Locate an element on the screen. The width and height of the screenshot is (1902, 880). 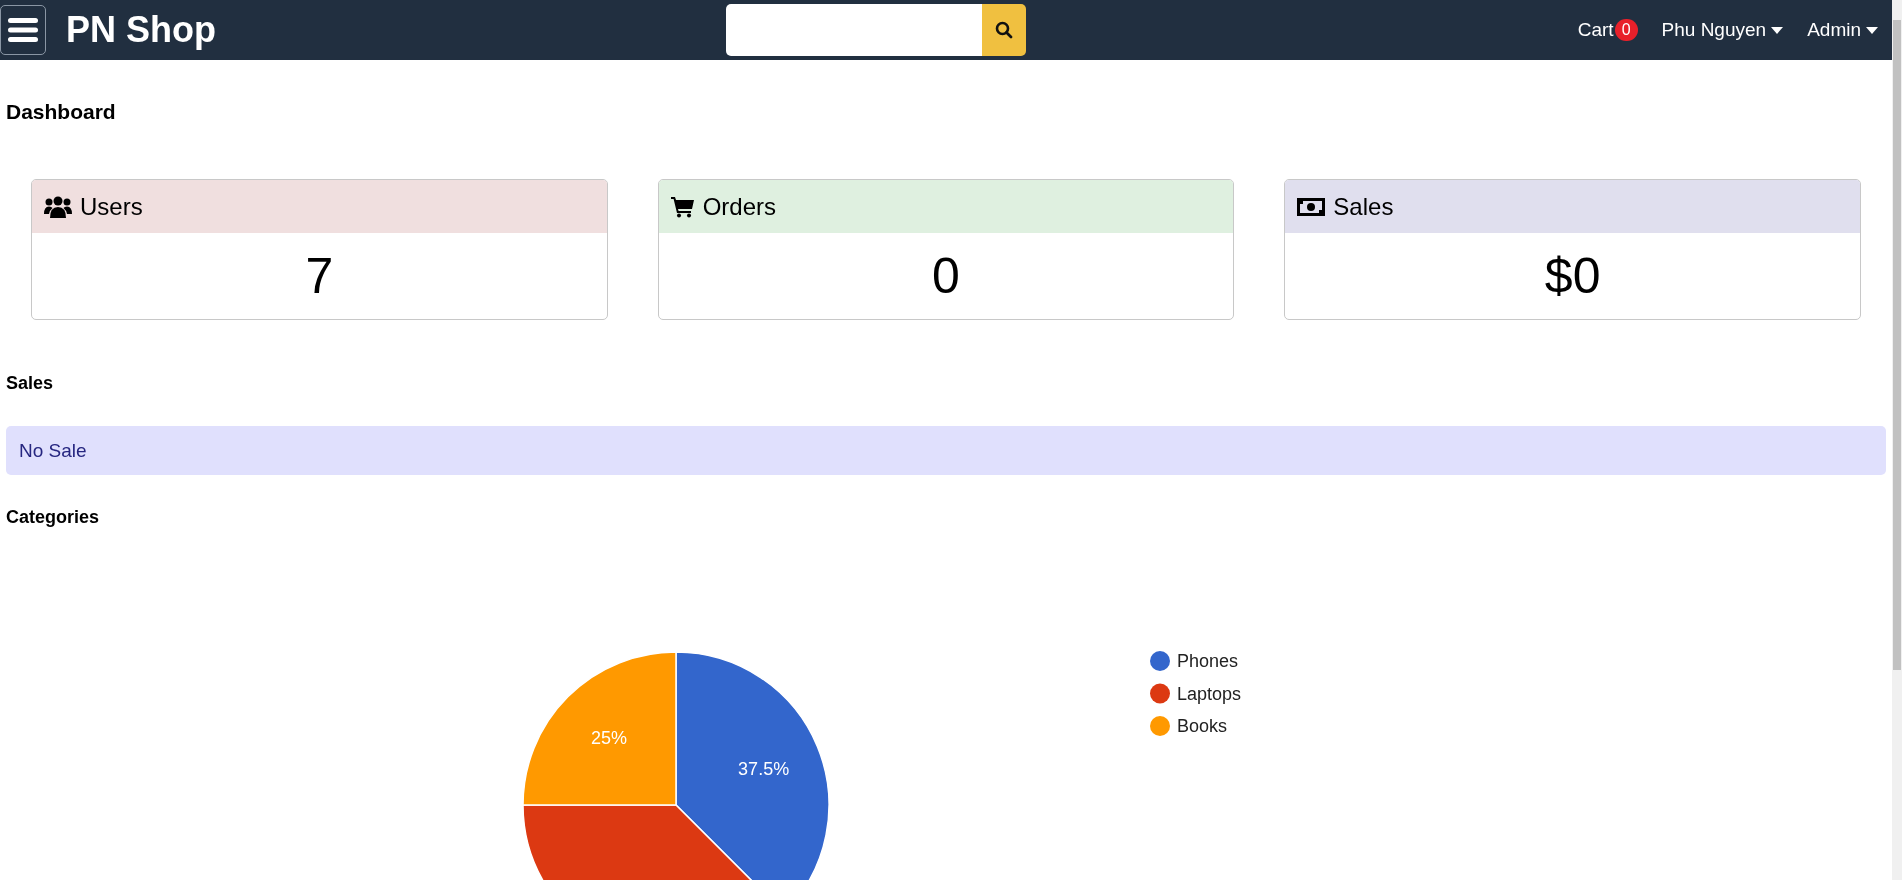
menu-icon is located at coordinates (23, 30).